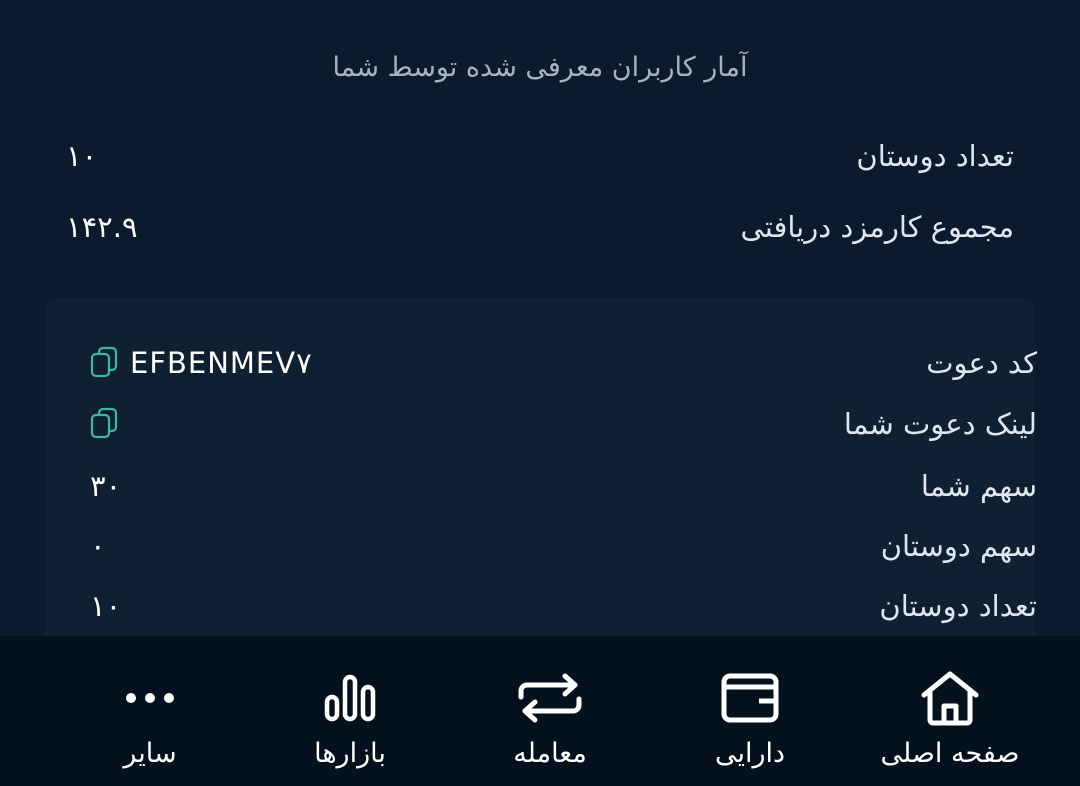 Image resolution: width=1080 pixels, height=786 pixels. I want to click on friends-share-value: ۰, so click(98, 546).